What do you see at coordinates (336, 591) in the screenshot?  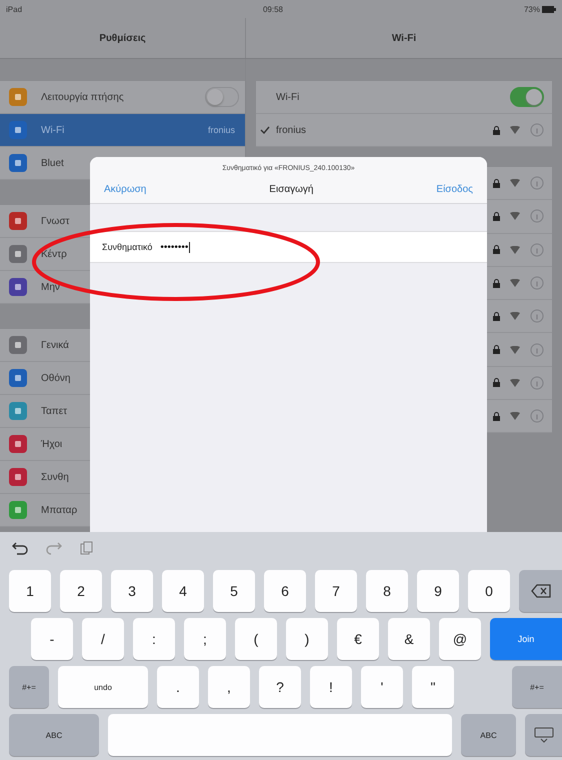 I see `keyboard-key: 7` at bounding box center [336, 591].